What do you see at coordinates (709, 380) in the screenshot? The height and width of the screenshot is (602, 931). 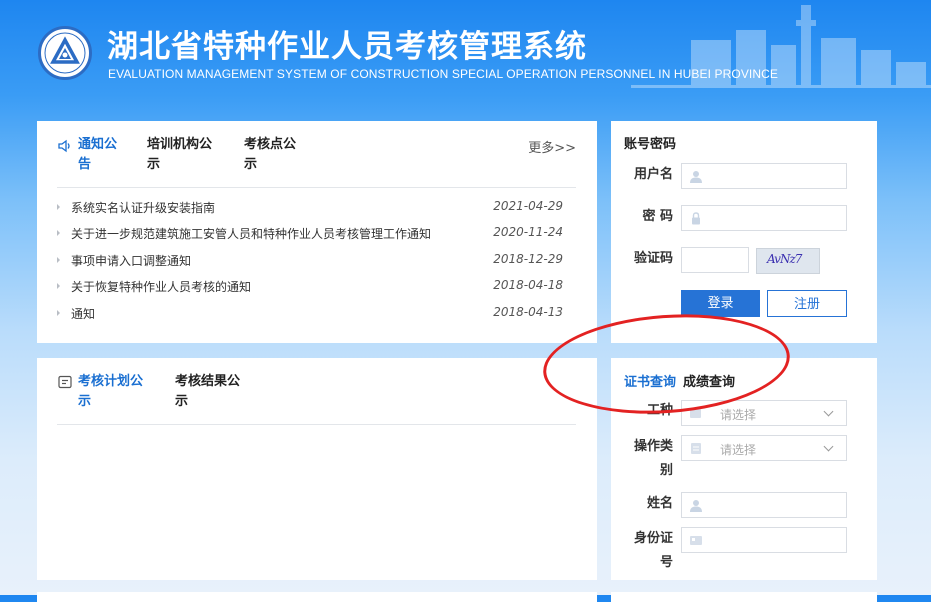 I see `tab-score-query: 成绩查询` at bounding box center [709, 380].